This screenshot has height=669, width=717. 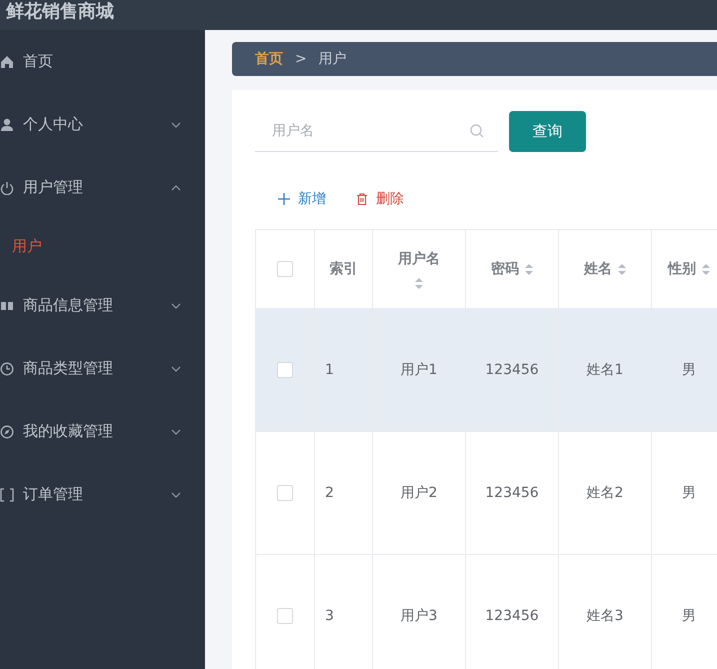 I want to click on sidebar-subitem: 用户, so click(x=21, y=246).